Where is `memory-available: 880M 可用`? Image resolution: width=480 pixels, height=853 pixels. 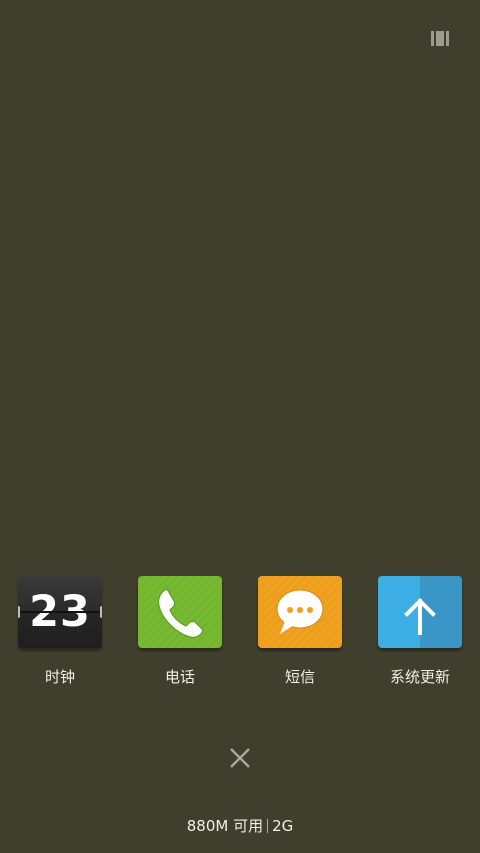
memory-available: 880M 可用 is located at coordinates (225, 826).